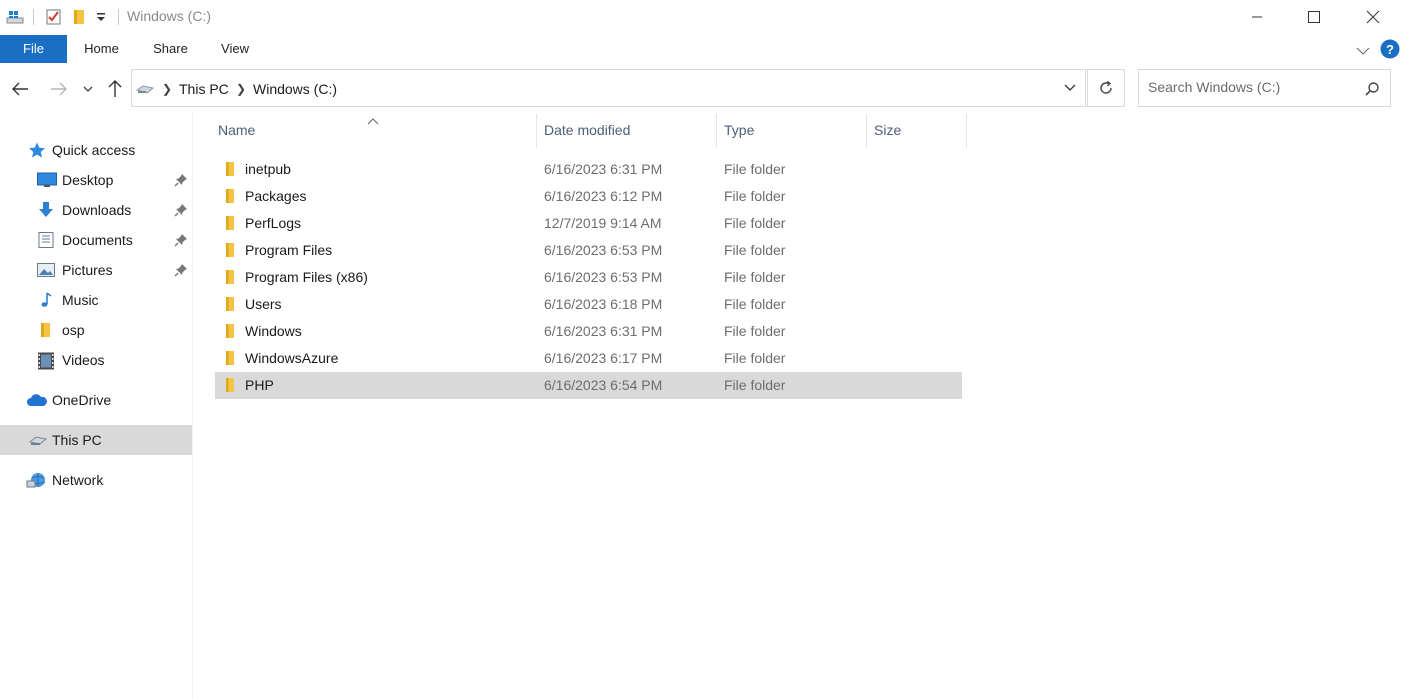  What do you see at coordinates (96, 330) in the screenshot?
I see `nav-osp: osp` at bounding box center [96, 330].